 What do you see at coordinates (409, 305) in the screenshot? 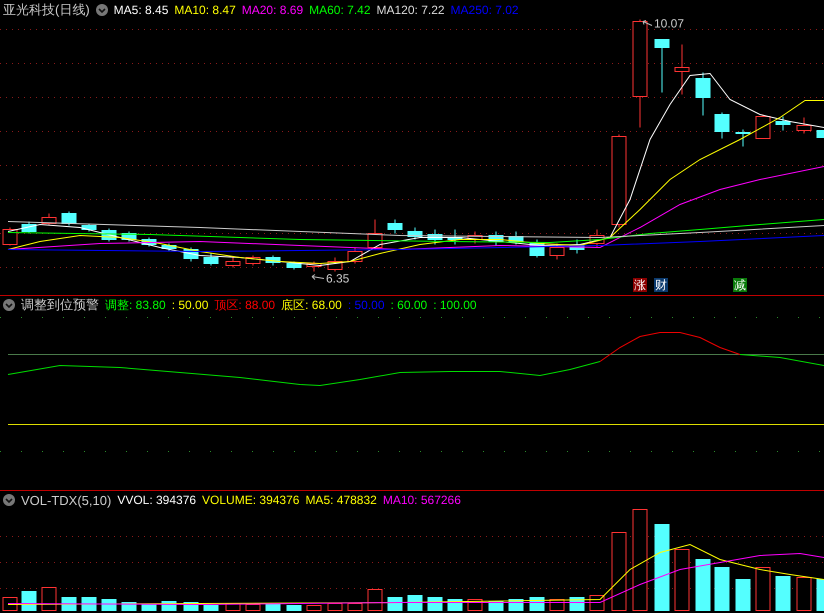
I see `indicator-value: : 60.00` at bounding box center [409, 305].